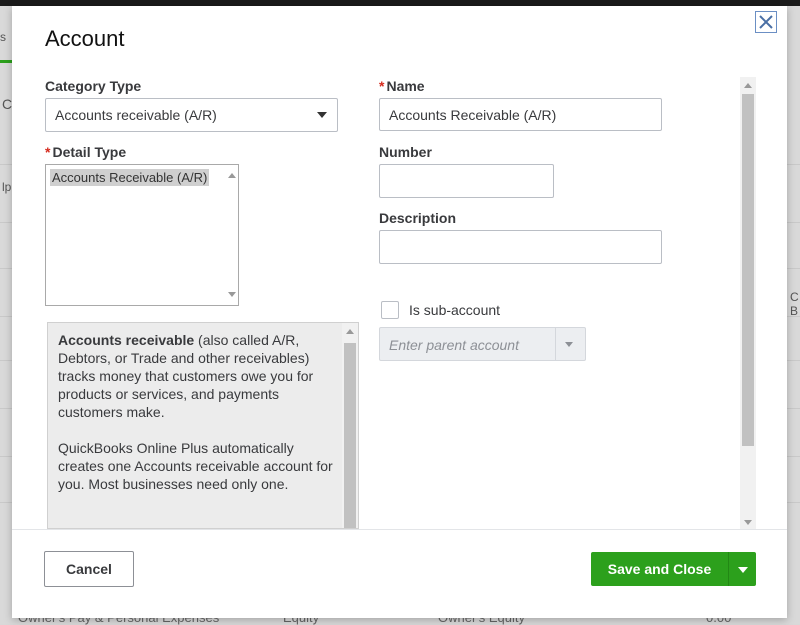 The image size is (800, 625). What do you see at coordinates (520, 247) in the screenshot?
I see `description-field` at bounding box center [520, 247].